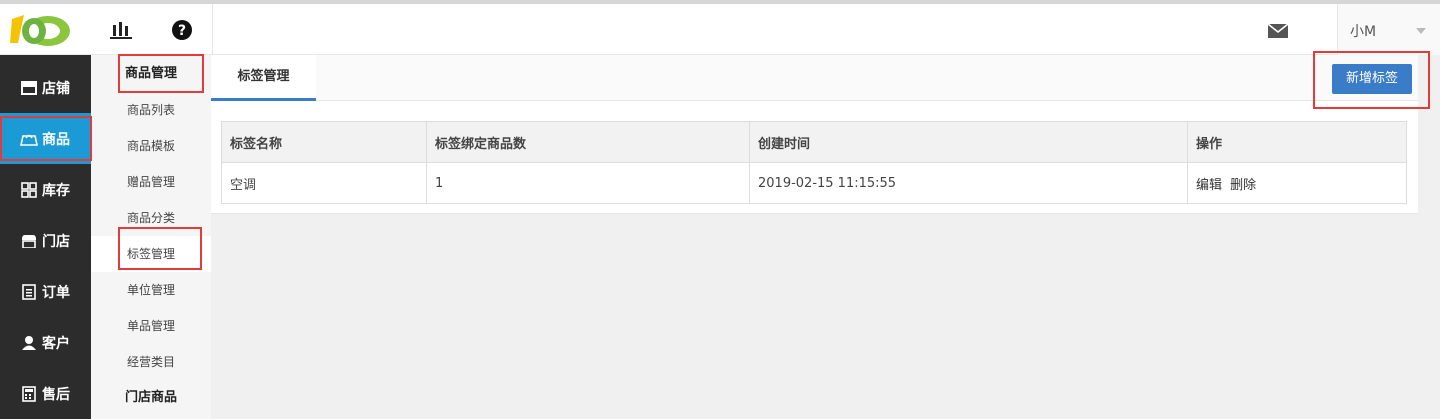 Image resolution: width=1440 pixels, height=419 pixels. I want to click on nav-item-order: 订单, so click(45, 291).